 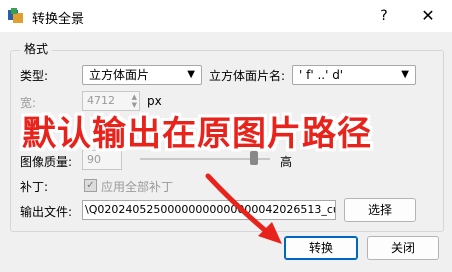 I want to click on annotation-arrow-icon, so click(x=243, y=208).